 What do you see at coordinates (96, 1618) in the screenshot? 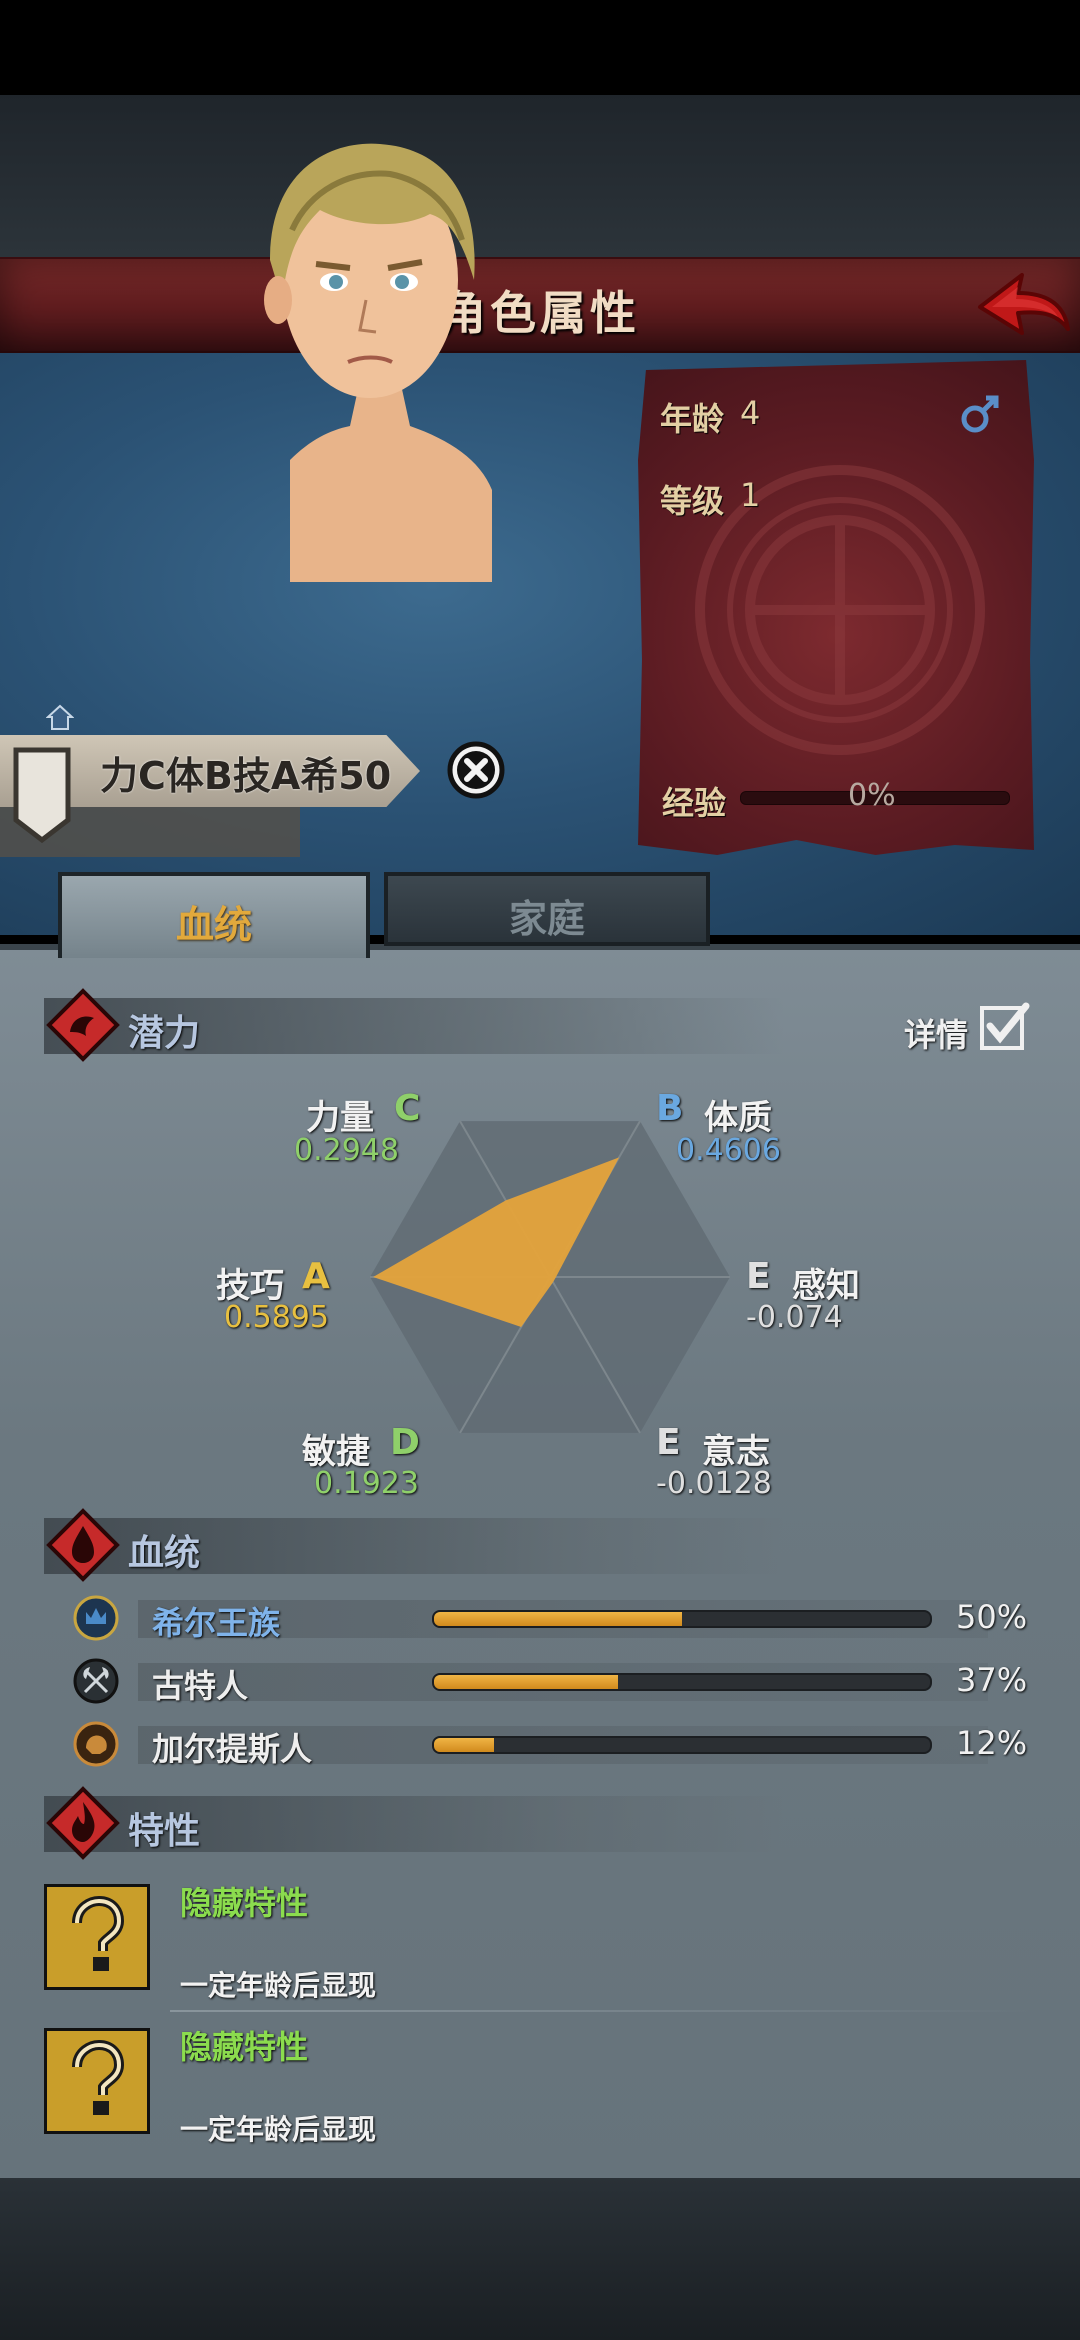
I see `royal-crest-icon` at bounding box center [96, 1618].